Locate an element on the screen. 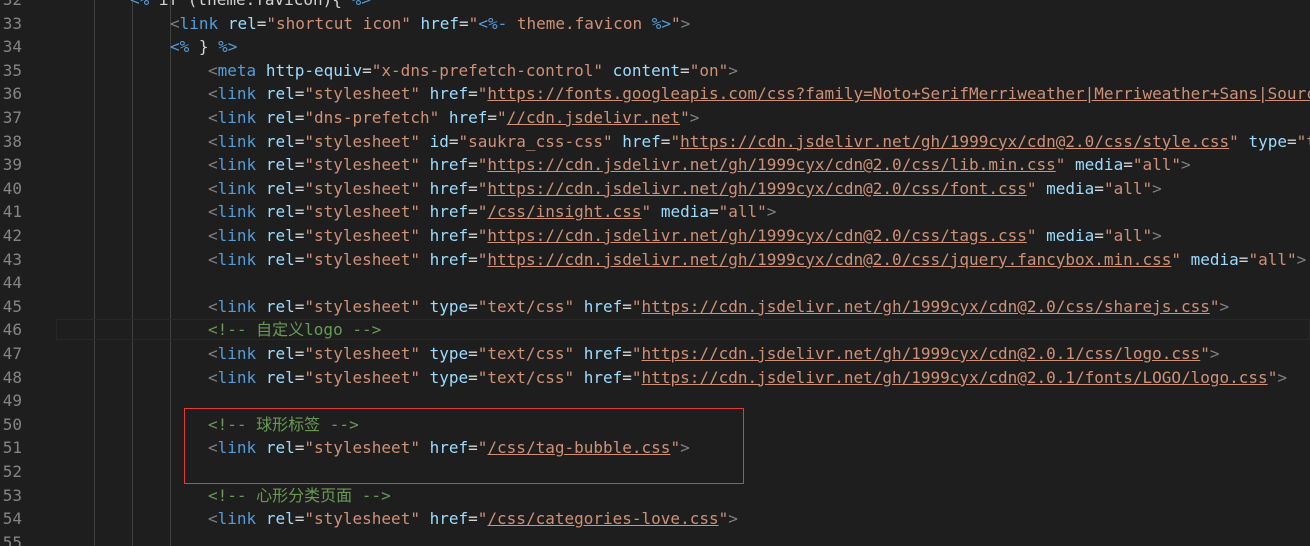 This screenshot has width=1310, height=546. code-line: 44 is located at coordinates (655, 283).